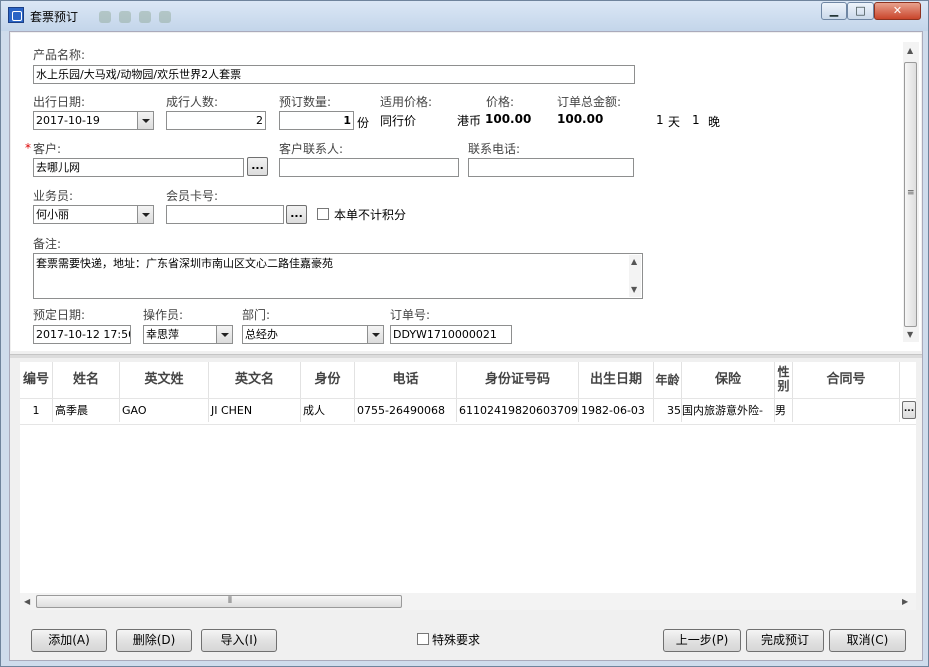  I want to click on quantity-field: 1, so click(316, 120).